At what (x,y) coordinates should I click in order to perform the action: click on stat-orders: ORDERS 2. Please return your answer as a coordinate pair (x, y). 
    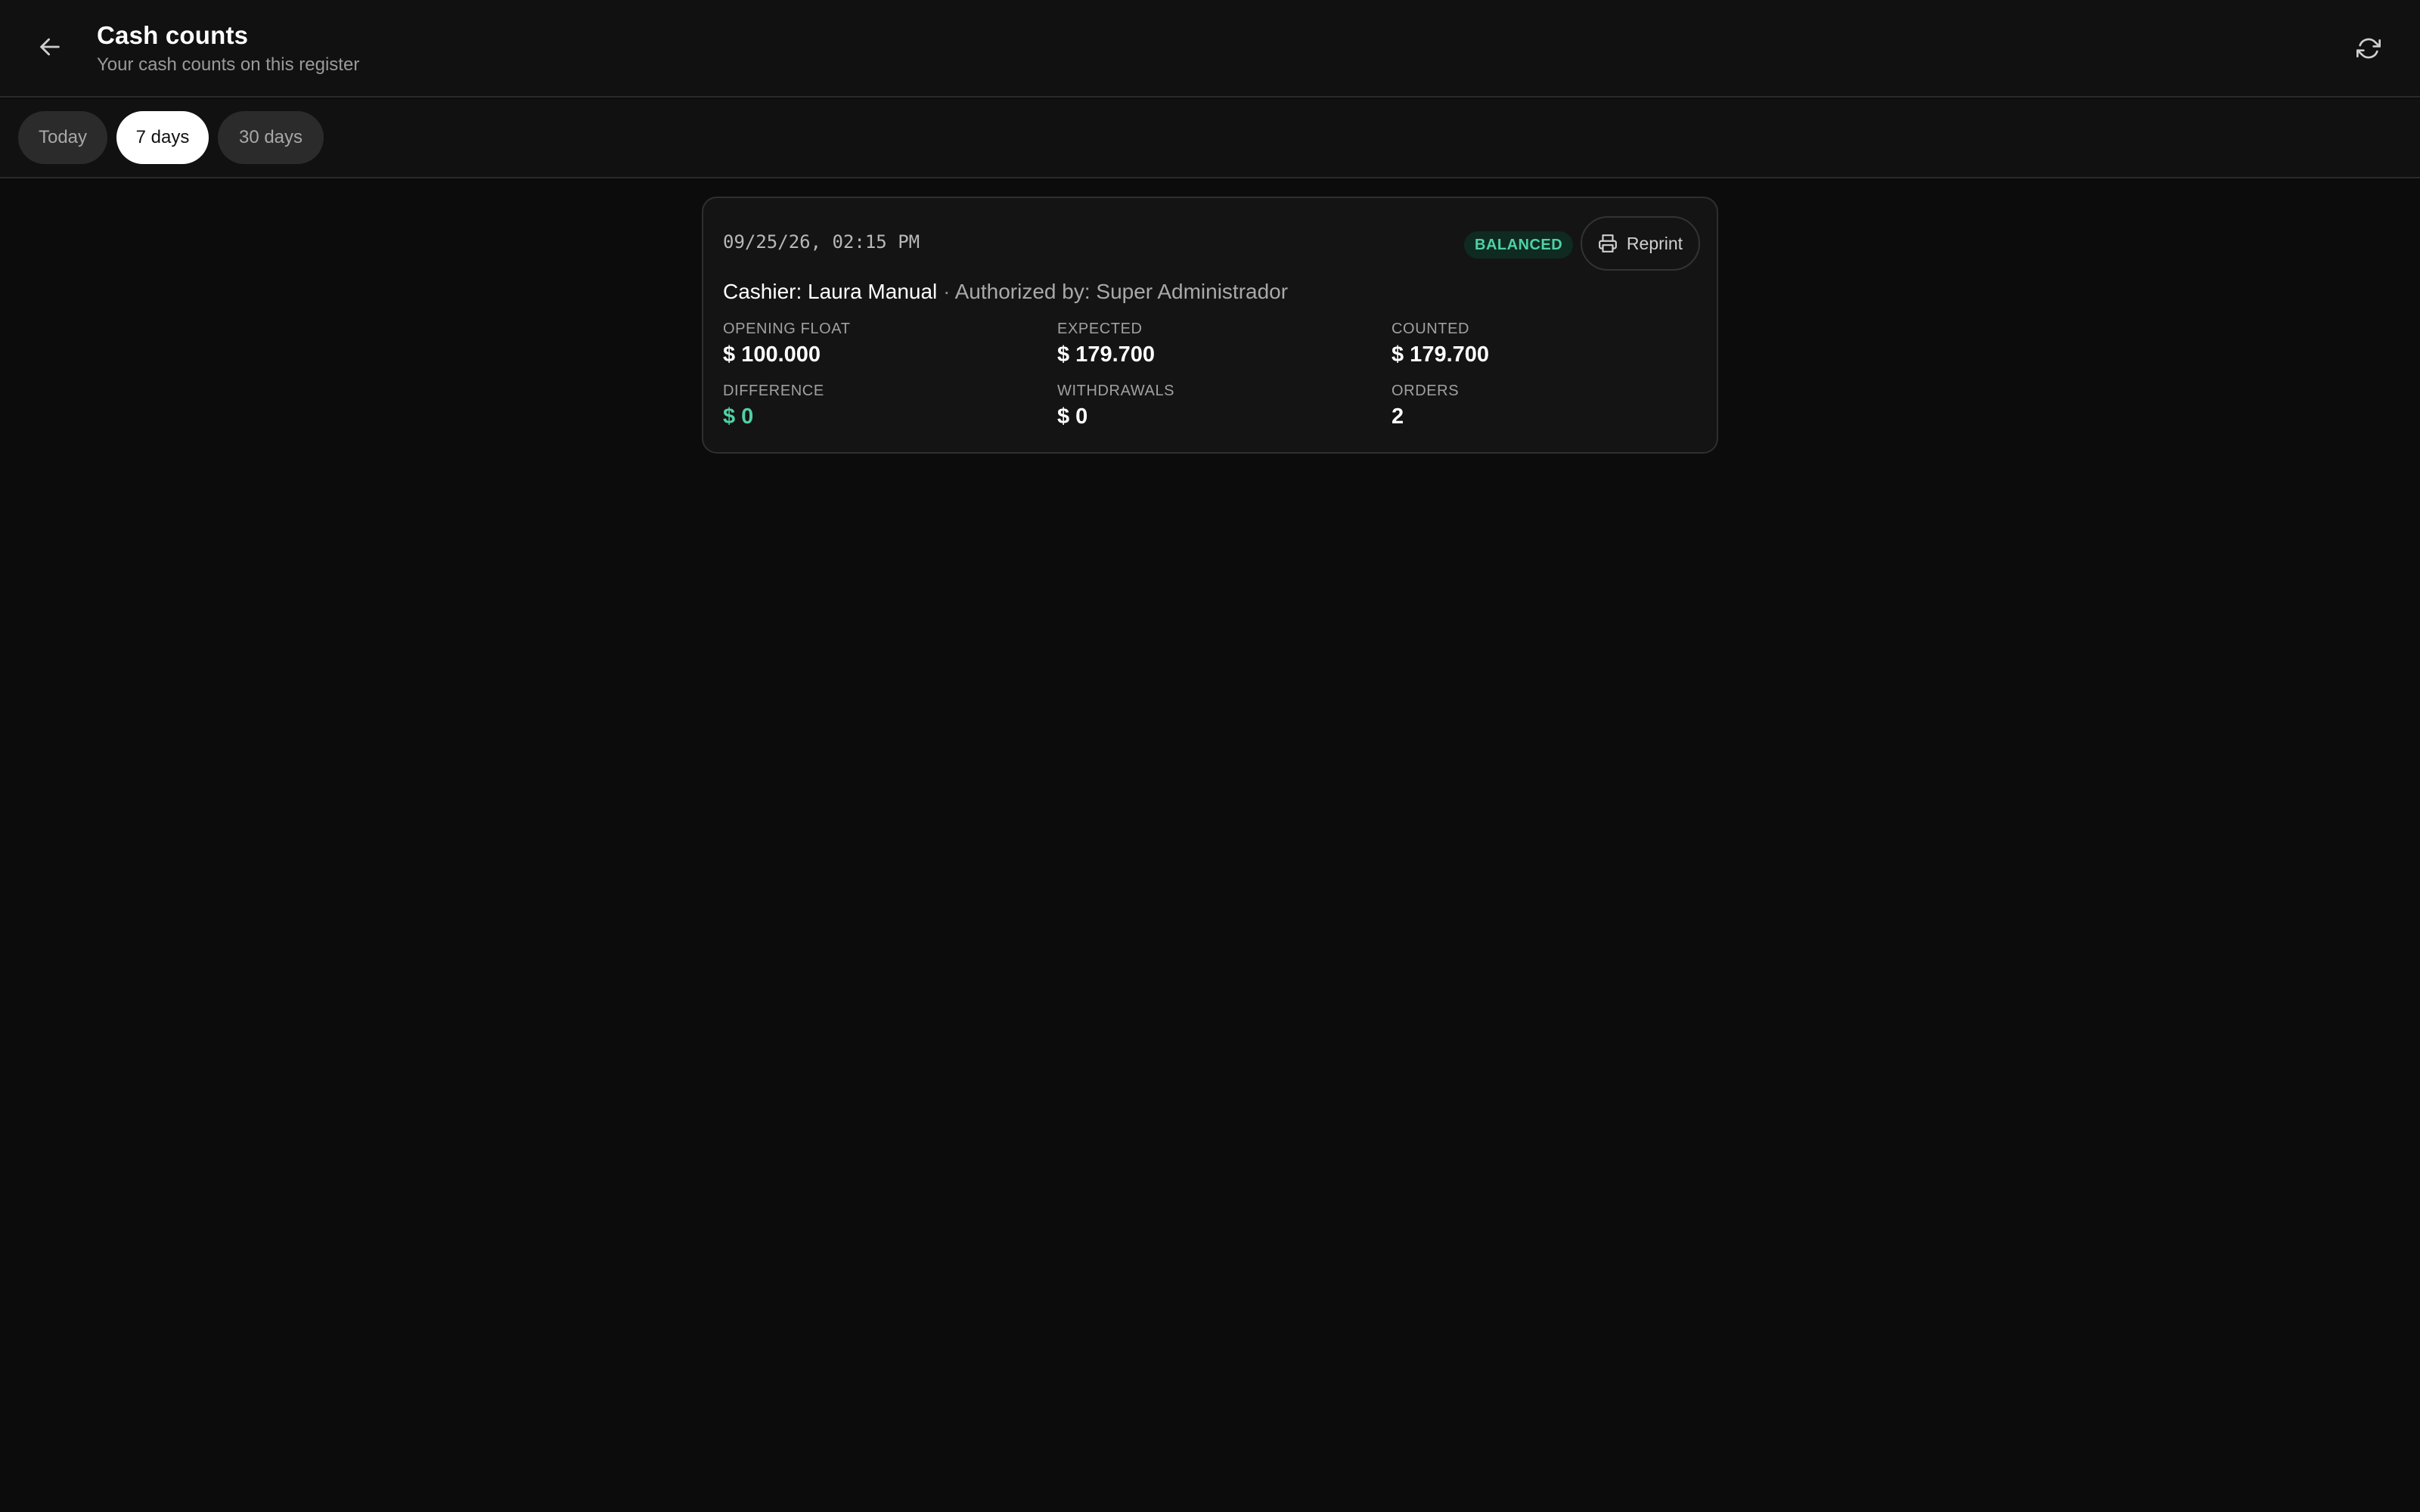
    Looking at the image, I should click on (1425, 406).